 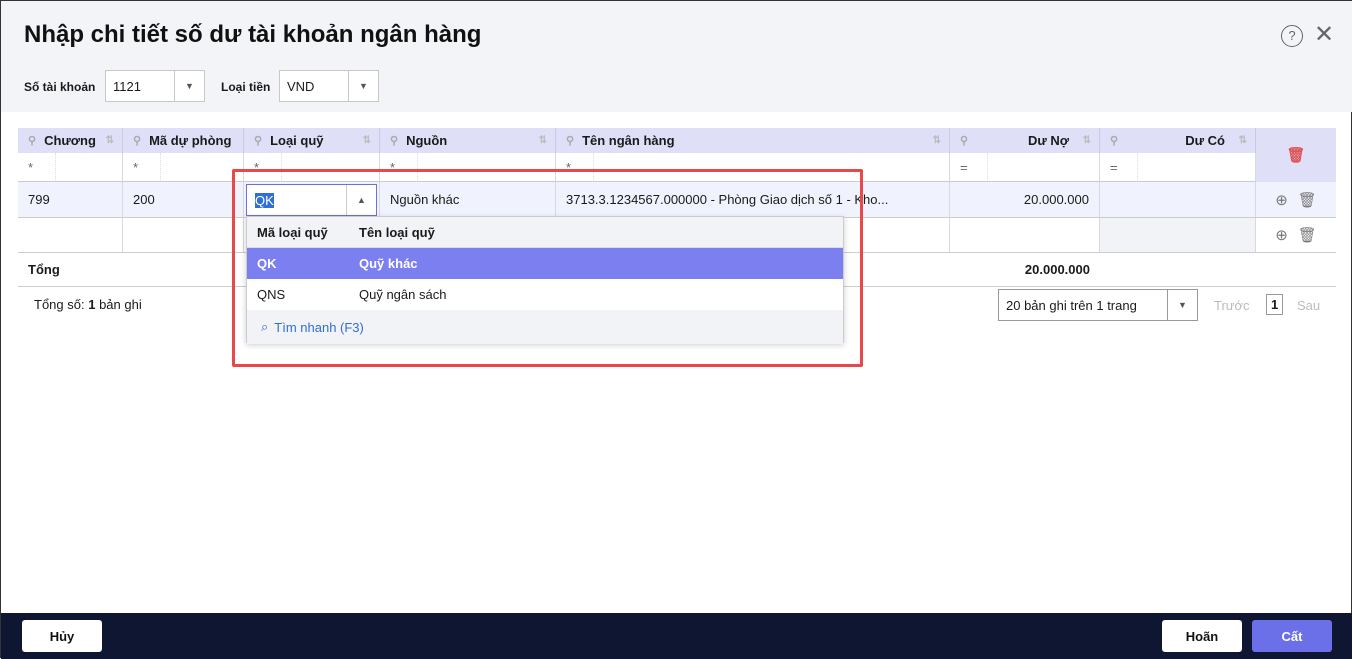 What do you see at coordinates (545, 232) in the screenshot?
I see `dropdown-header: Mã loại quỹ Tên loại quỹ` at bounding box center [545, 232].